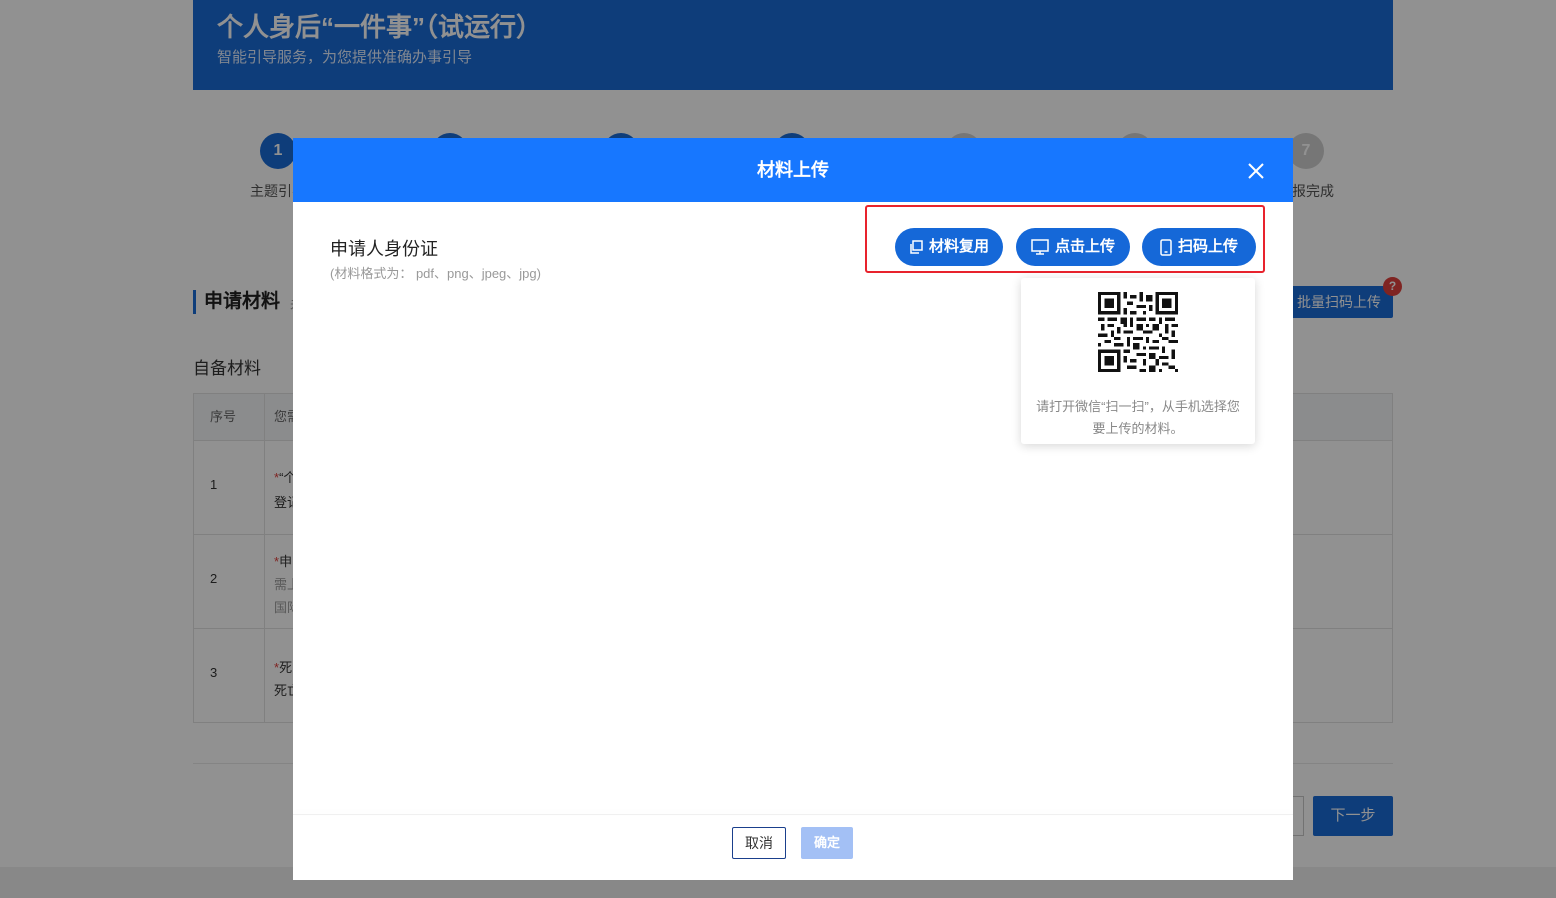 The image size is (1556, 898). What do you see at coordinates (1207, 246) in the screenshot?
I see `scan-upload-label: 扫码上传` at bounding box center [1207, 246].